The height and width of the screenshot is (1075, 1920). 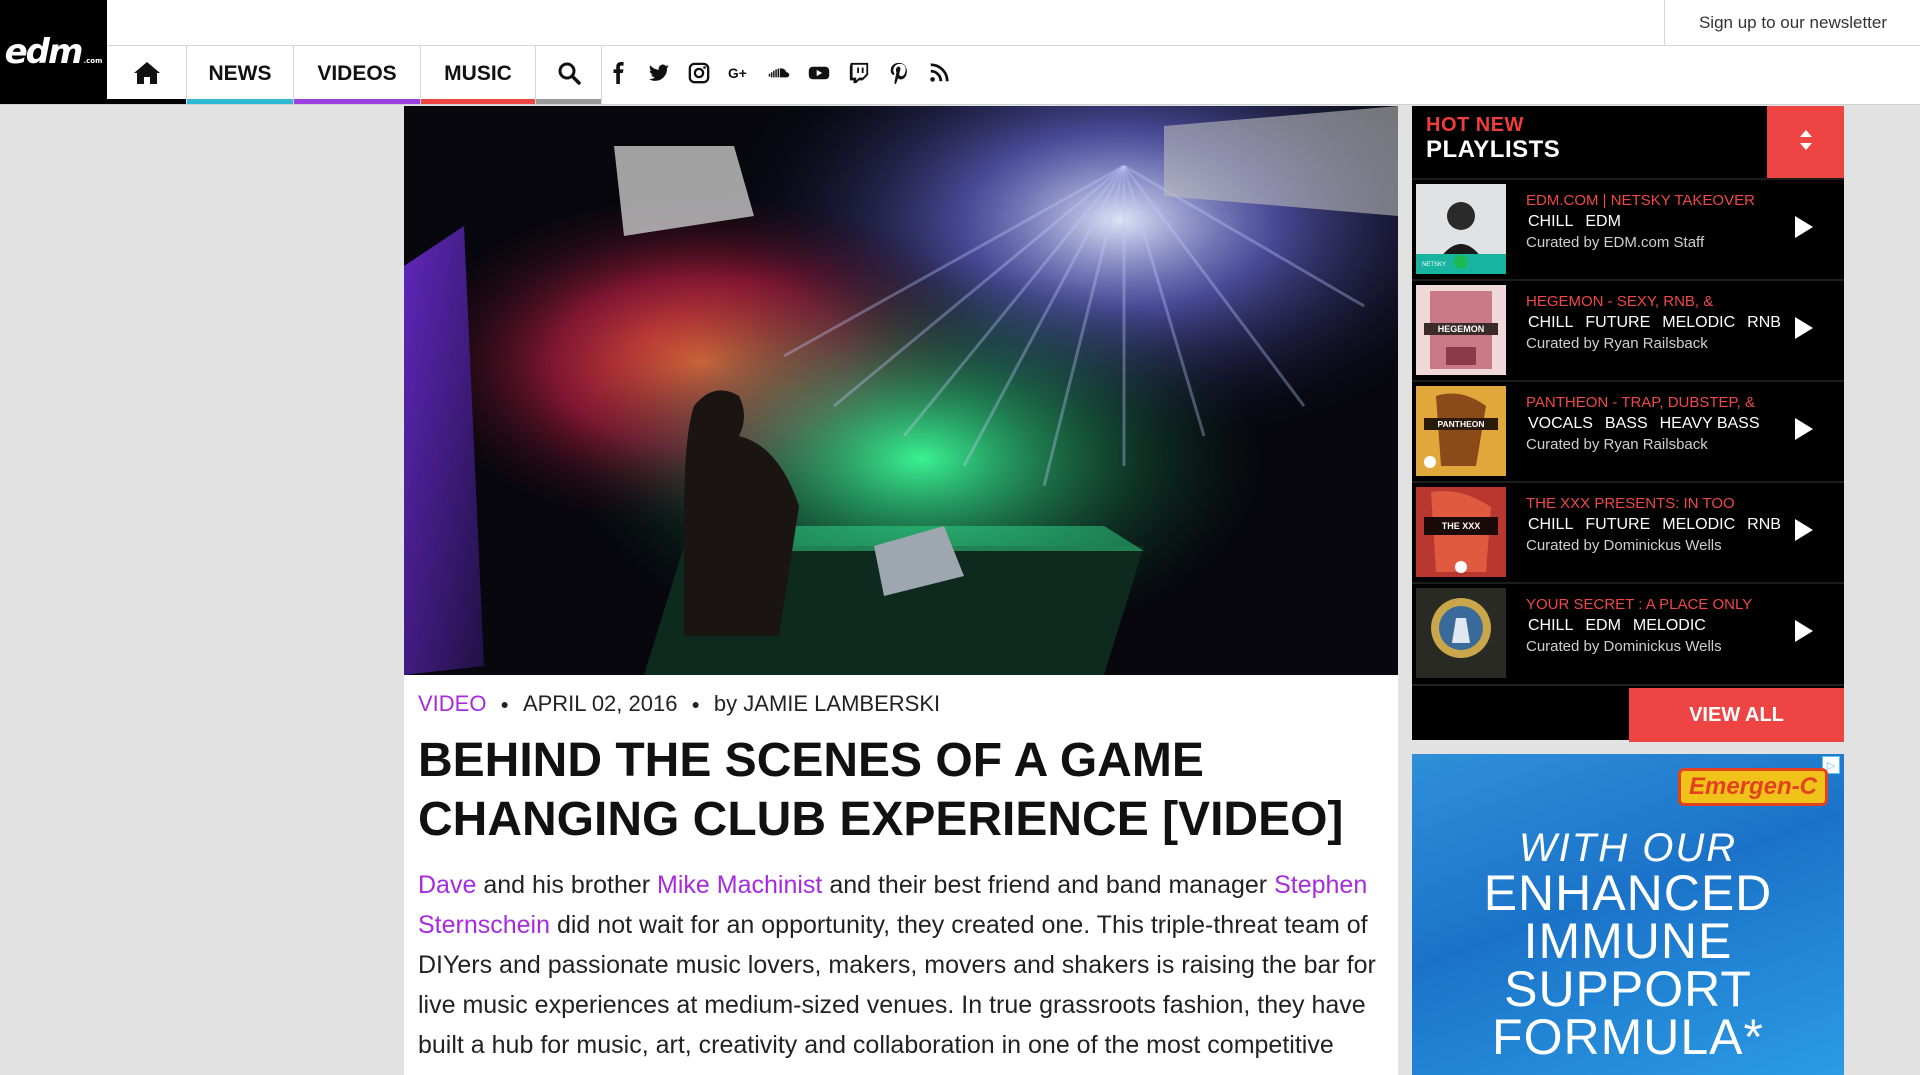 I want to click on nav-videos: VIDEOS, so click(x=357, y=75).